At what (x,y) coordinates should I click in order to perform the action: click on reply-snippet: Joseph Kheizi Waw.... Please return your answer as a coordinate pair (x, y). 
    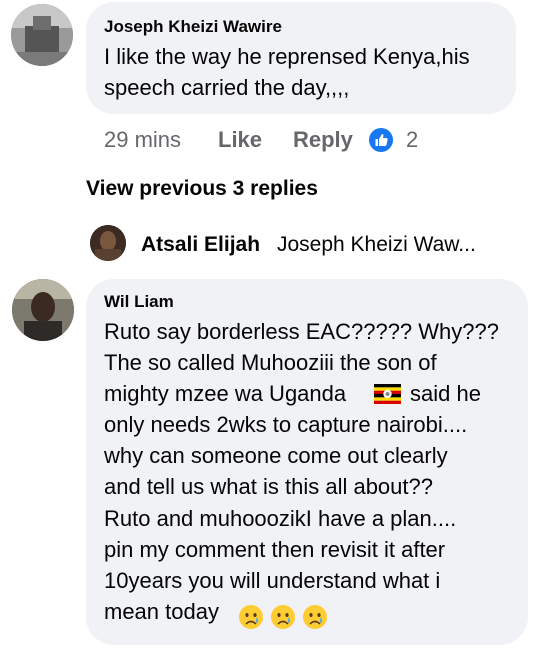
    Looking at the image, I should click on (376, 244).